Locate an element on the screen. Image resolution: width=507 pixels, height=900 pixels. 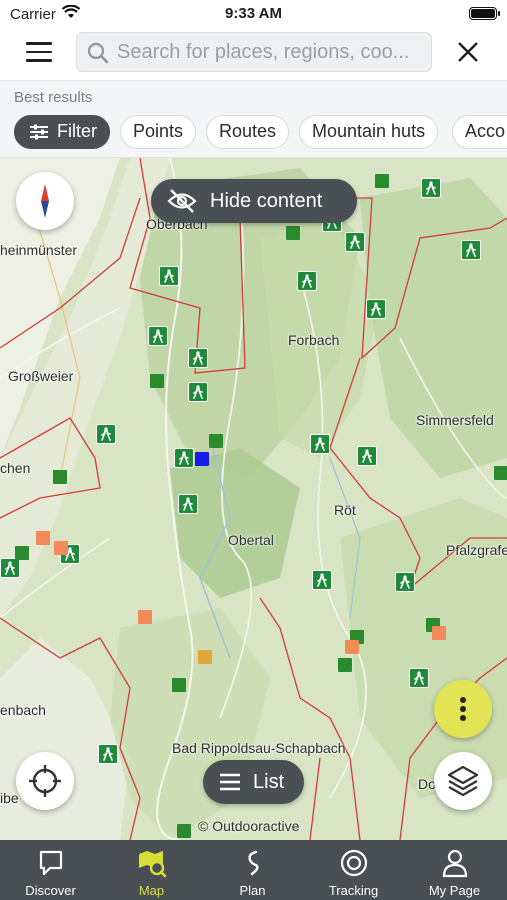
search-field is located at coordinates (254, 52).